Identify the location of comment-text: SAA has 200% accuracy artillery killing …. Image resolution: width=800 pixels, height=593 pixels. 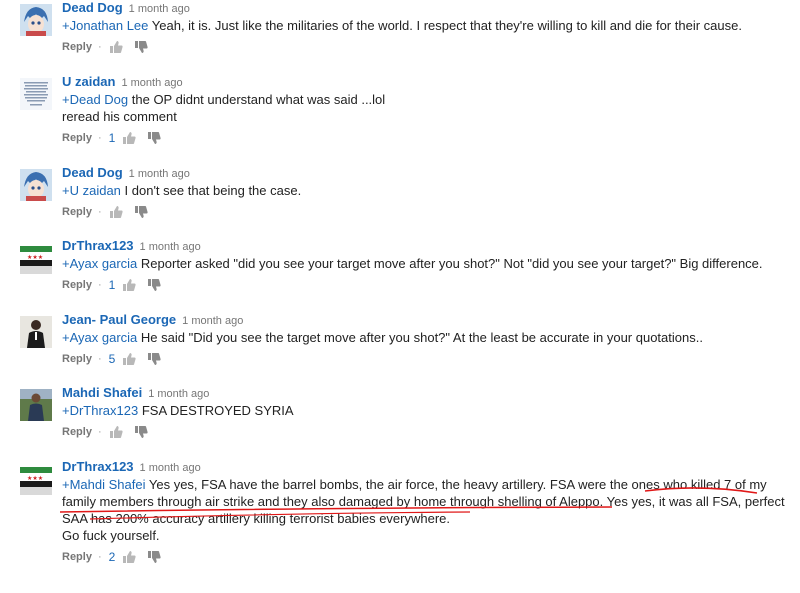
(256, 518).